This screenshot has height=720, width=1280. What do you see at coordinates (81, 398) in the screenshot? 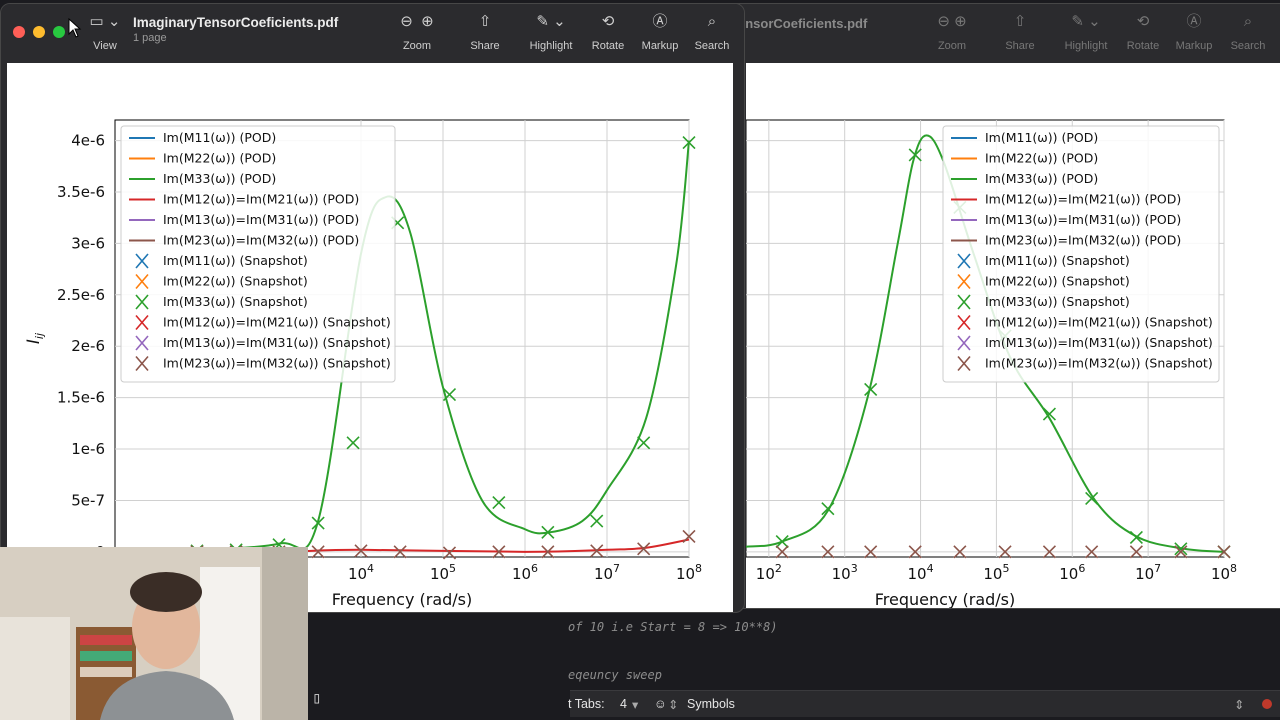
I see `y-tick-label: 1.5e-6` at bounding box center [81, 398].